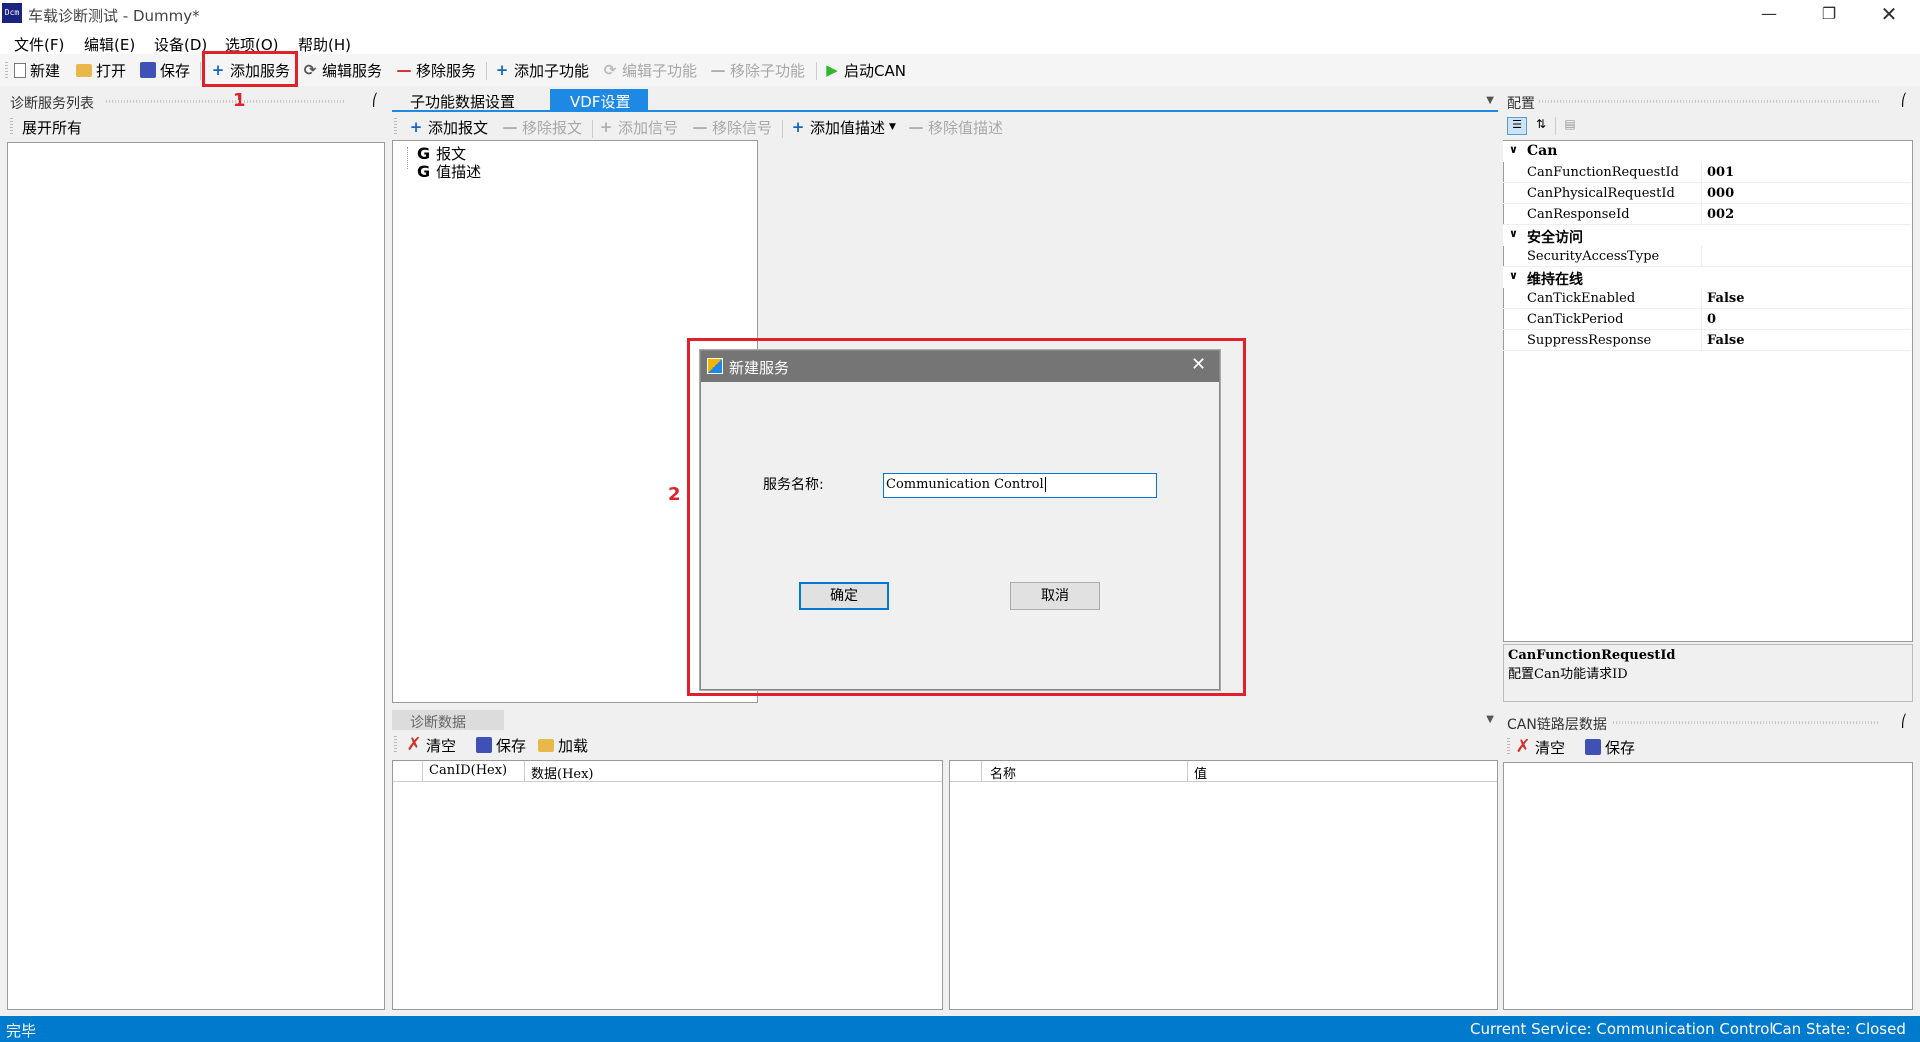 This screenshot has height=1042, width=1920. Describe the element at coordinates (1055, 596) in the screenshot. I see `cancel-button: 取消` at that location.